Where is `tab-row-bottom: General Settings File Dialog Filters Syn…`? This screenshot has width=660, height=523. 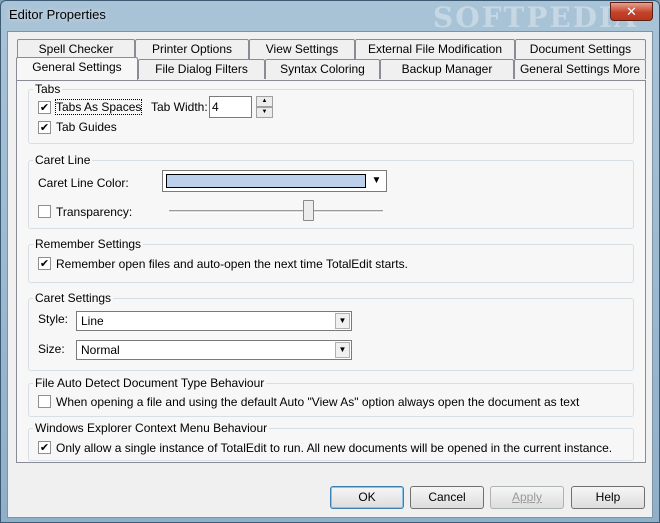 tab-row-bottom: General Settings File Dialog Filters Syn… is located at coordinates (331, 68).